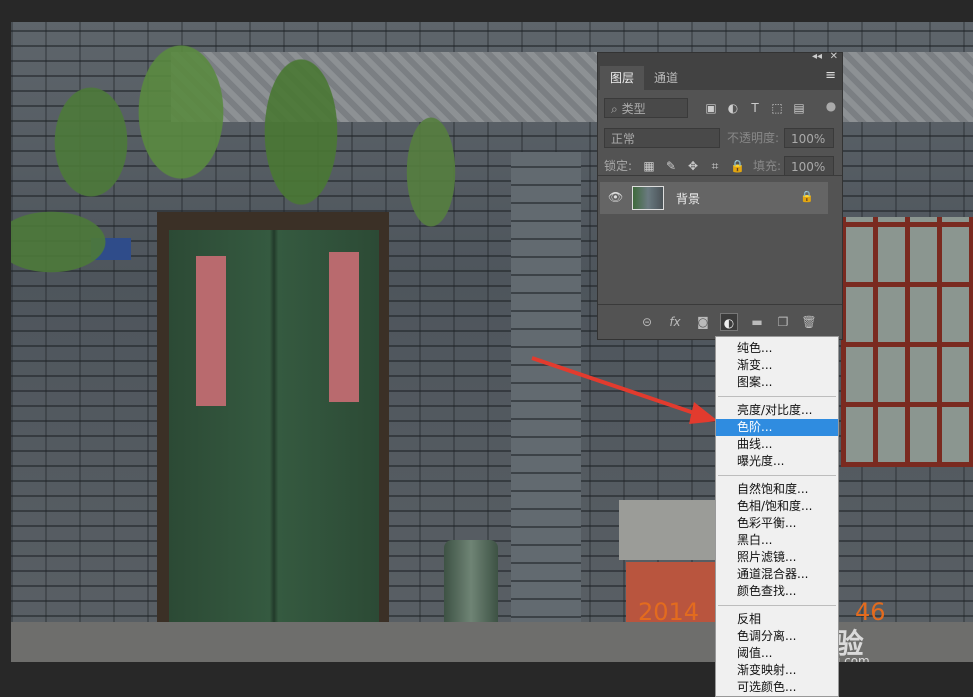 Image resolution: width=973 pixels, height=697 pixels. Describe the element at coordinates (729, 322) in the screenshot. I see `adjustment-icon: ◐` at that location.